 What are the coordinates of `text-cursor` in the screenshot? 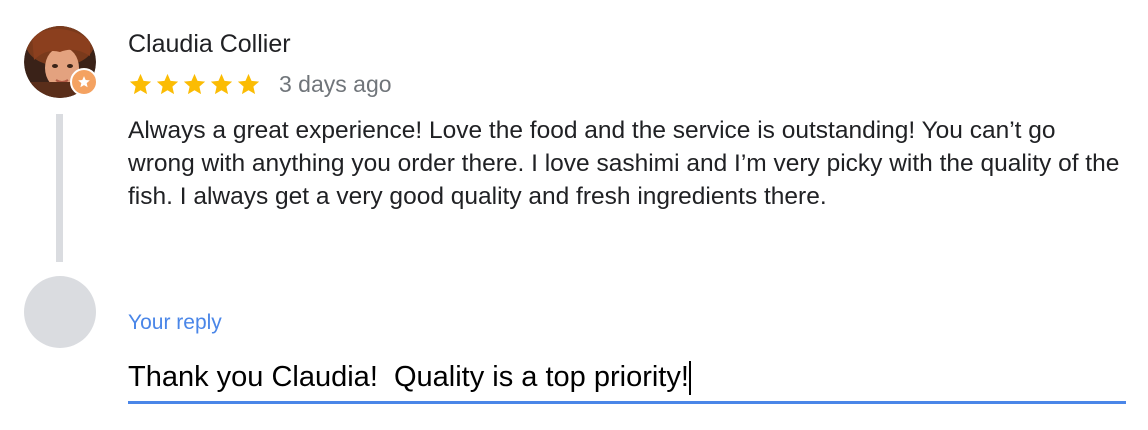 It's located at (689, 378).